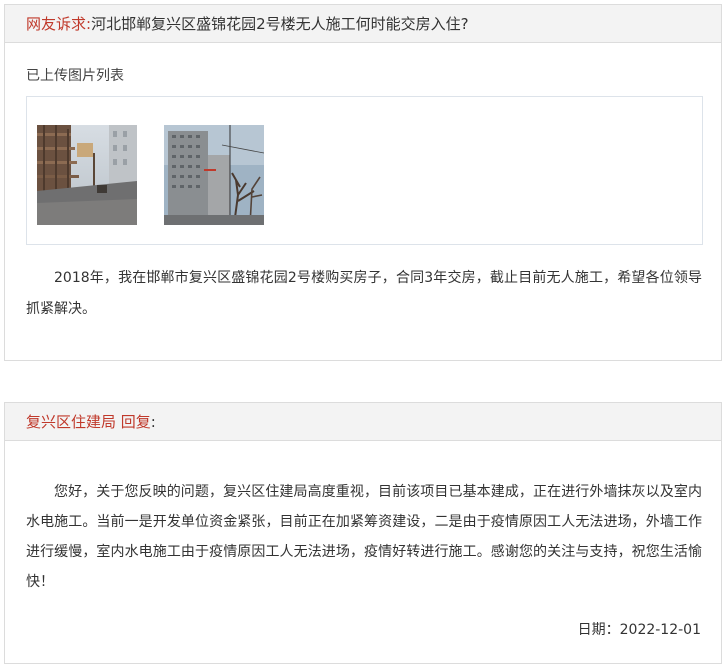 The image size is (727, 668). Describe the element at coordinates (59, 24) in the screenshot. I see `complaint-label: 网友诉求:` at that location.